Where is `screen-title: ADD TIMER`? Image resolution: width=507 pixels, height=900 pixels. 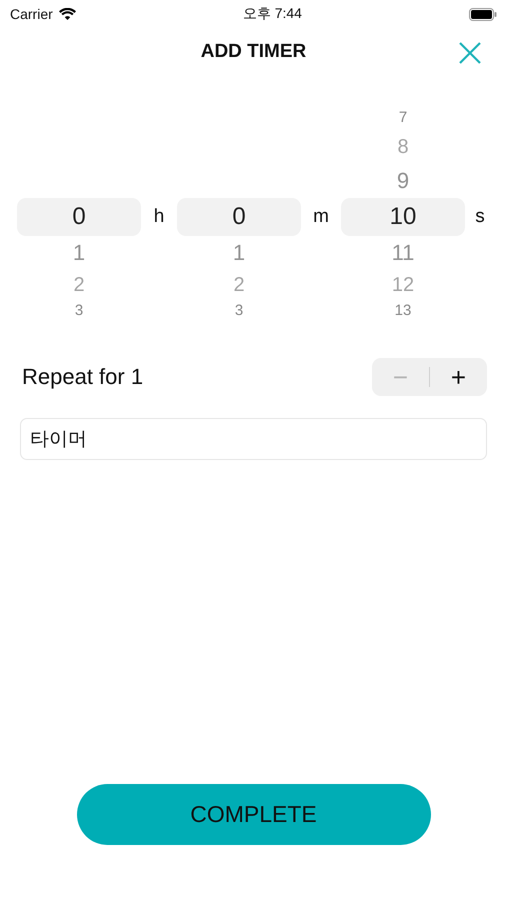
screen-title: ADD TIMER is located at coordinates (253, 52).